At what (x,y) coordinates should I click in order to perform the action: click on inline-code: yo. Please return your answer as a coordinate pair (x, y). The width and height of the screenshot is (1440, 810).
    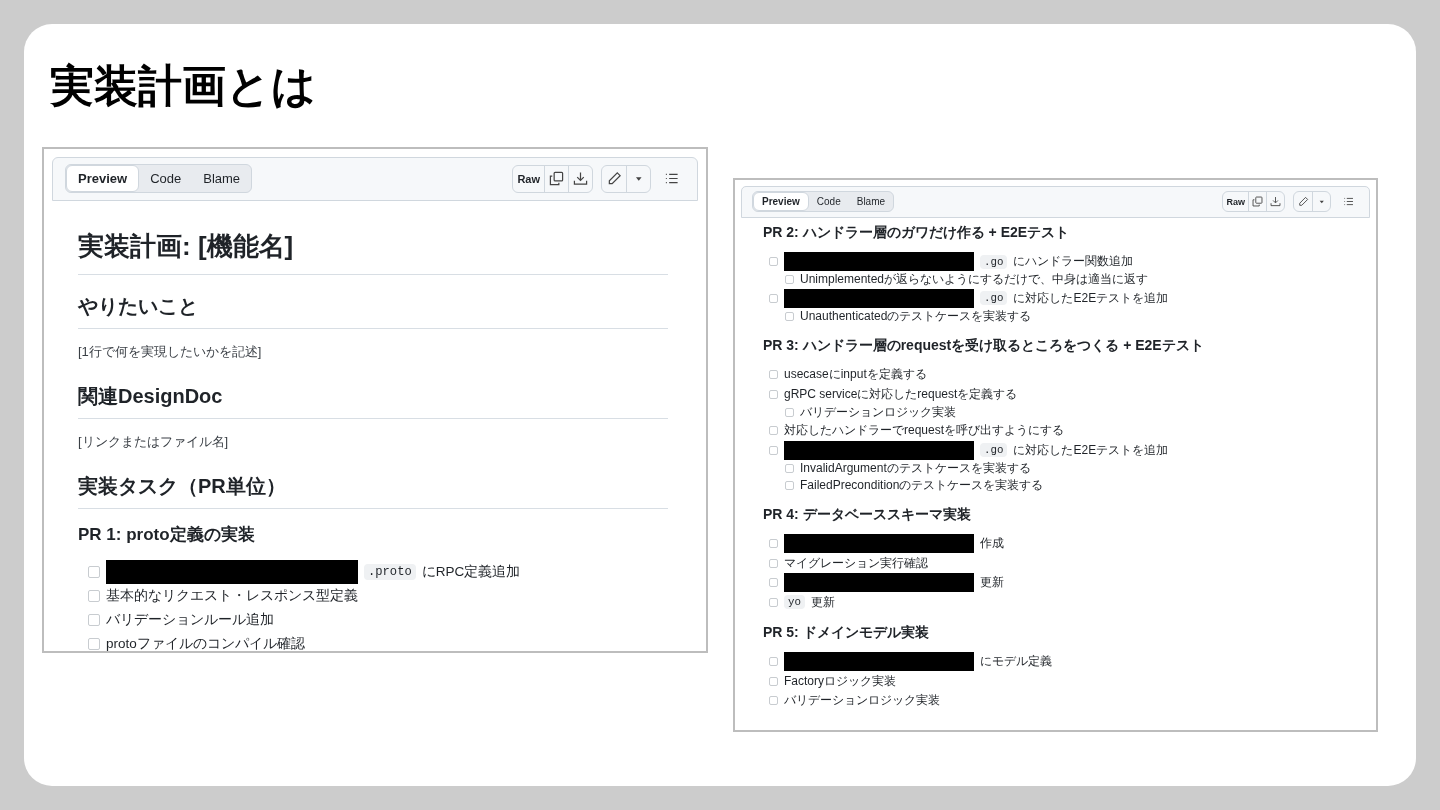
    Looking at the image, I should click on (794, 602).